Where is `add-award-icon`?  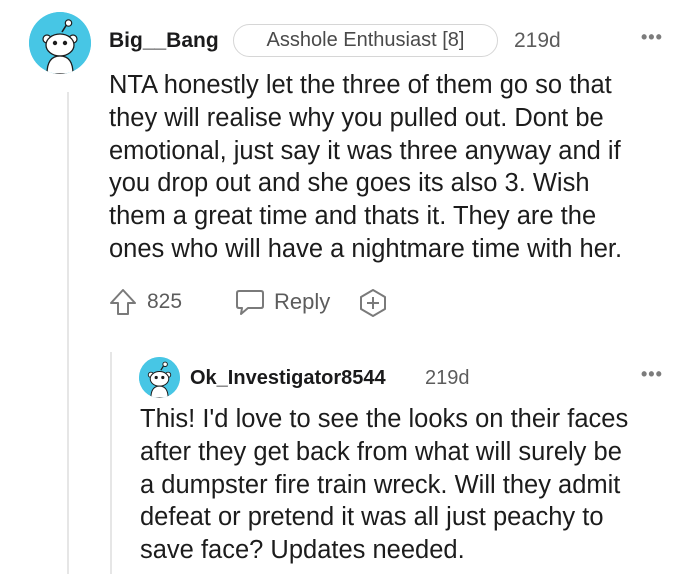
add-award-icon is located at coordinates (373, 303).